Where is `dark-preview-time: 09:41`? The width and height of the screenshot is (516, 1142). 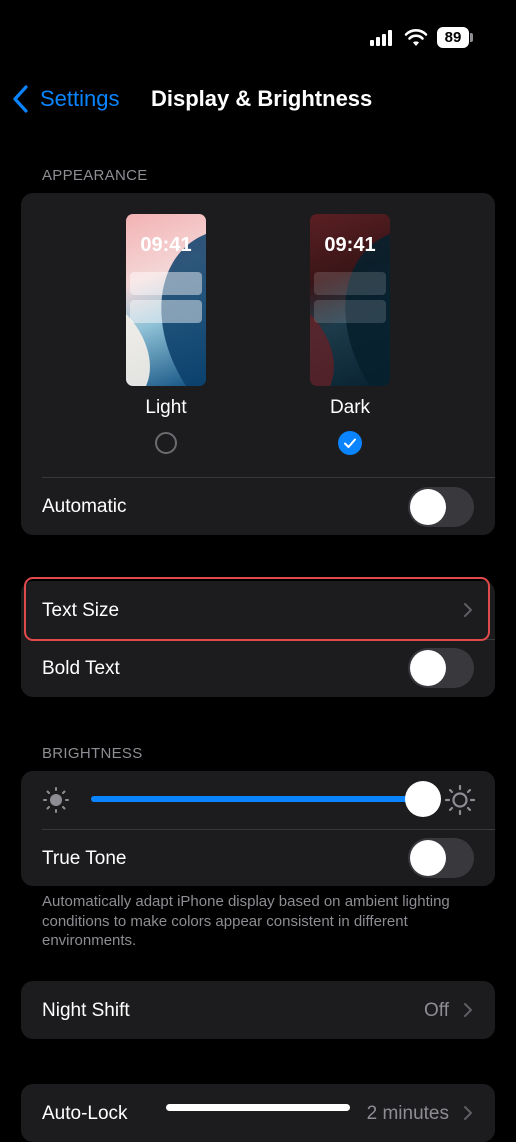 dark-preview-time: 09:41 is located at coordinates (350, 245).